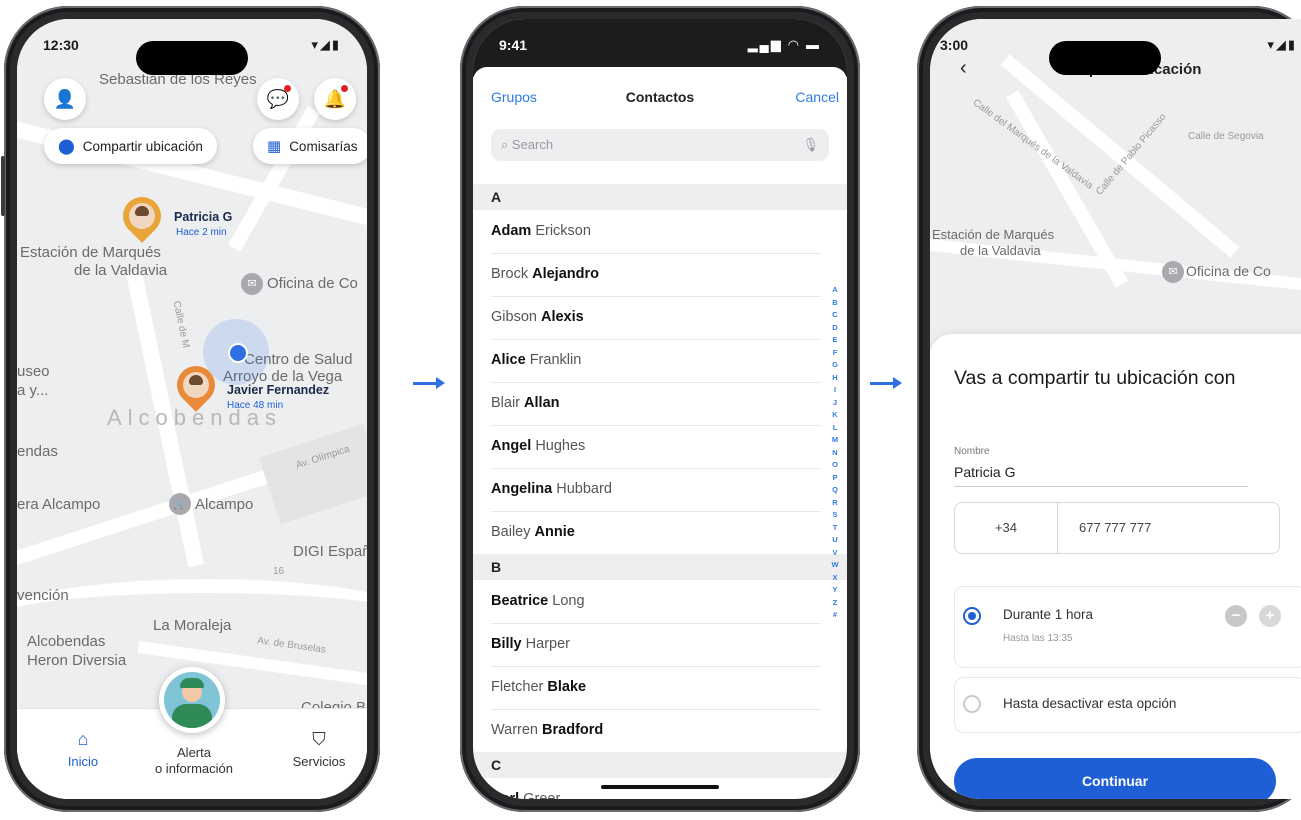 This screenshot has height=820, width=1301. I want to click on user-icon: 👤, so click(65, 99).